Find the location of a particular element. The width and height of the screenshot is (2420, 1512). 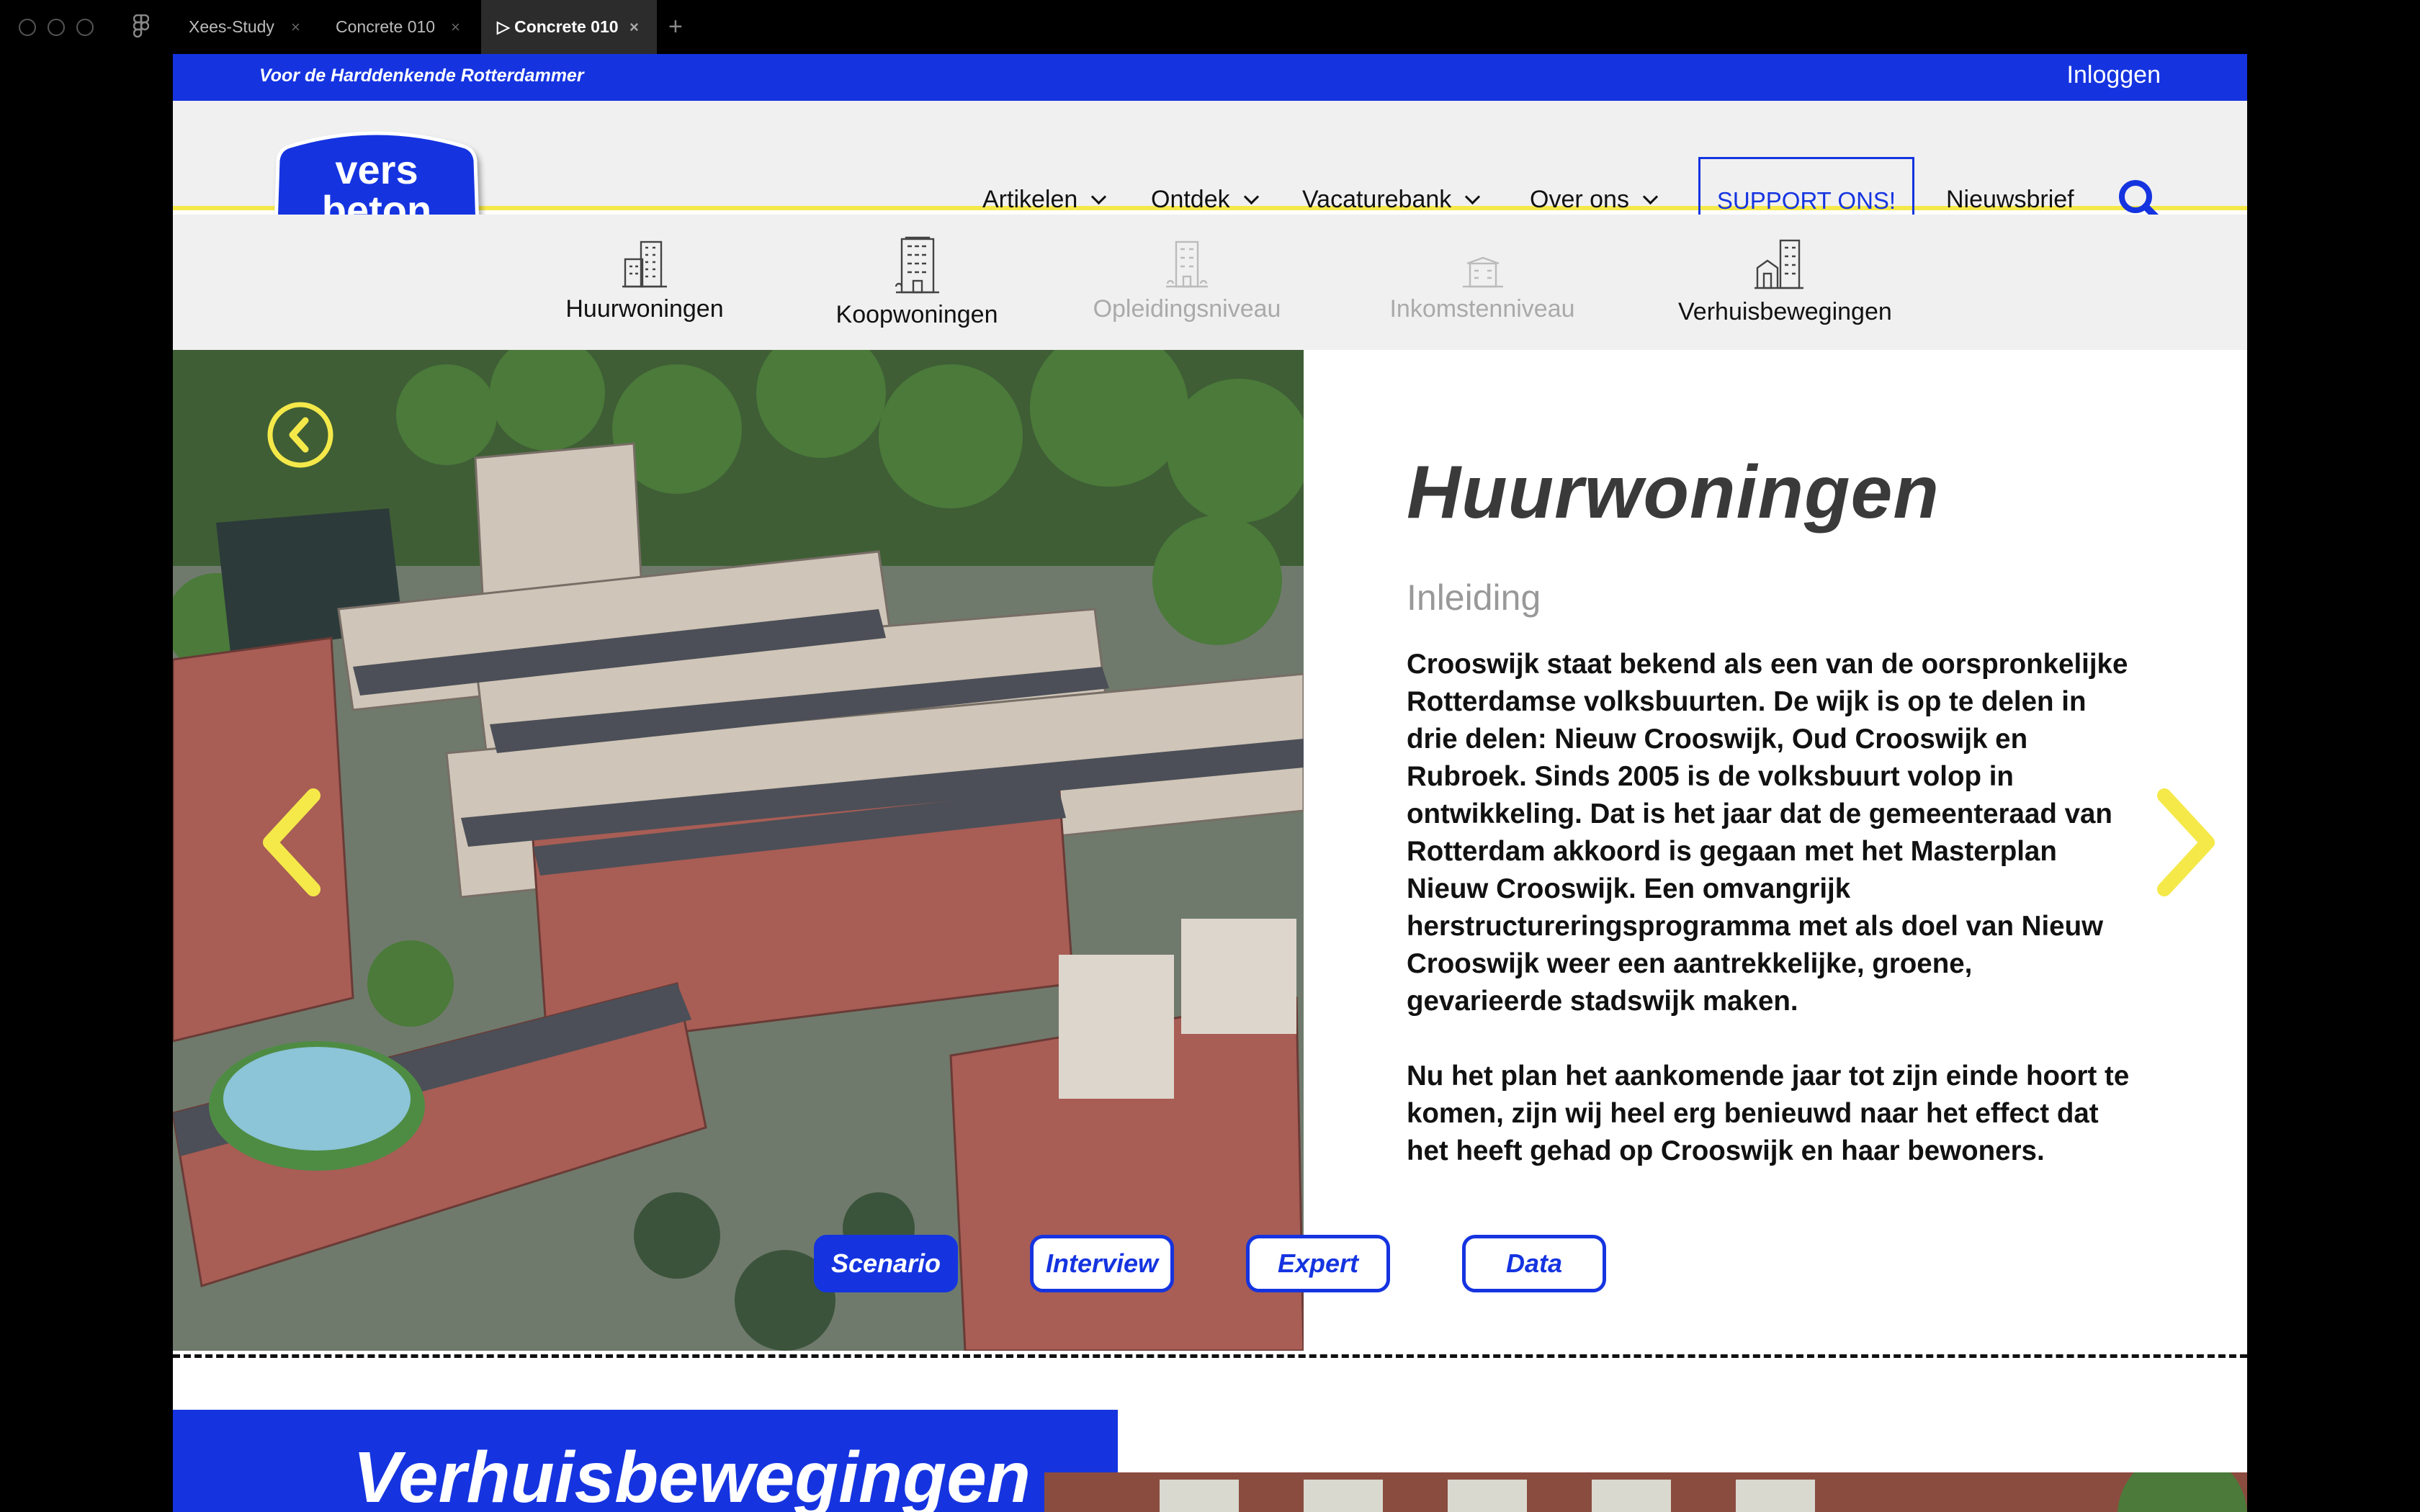

nav-item-artikelen: Artikelen is located at coordinates (1044, 200).